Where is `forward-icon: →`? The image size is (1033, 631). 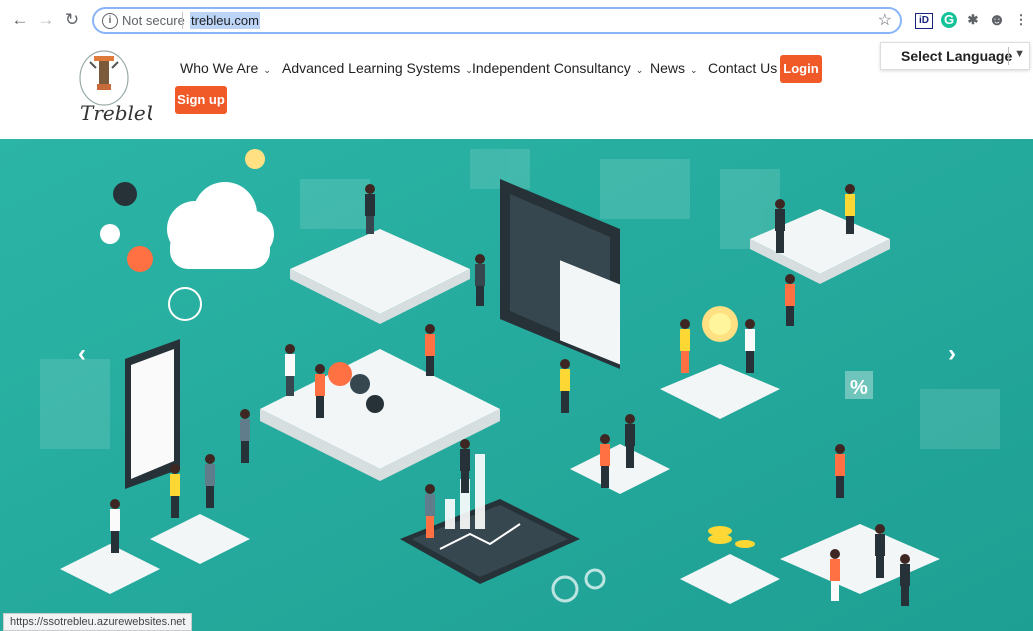
forward-icon: → is located at coordinates (46, 20).